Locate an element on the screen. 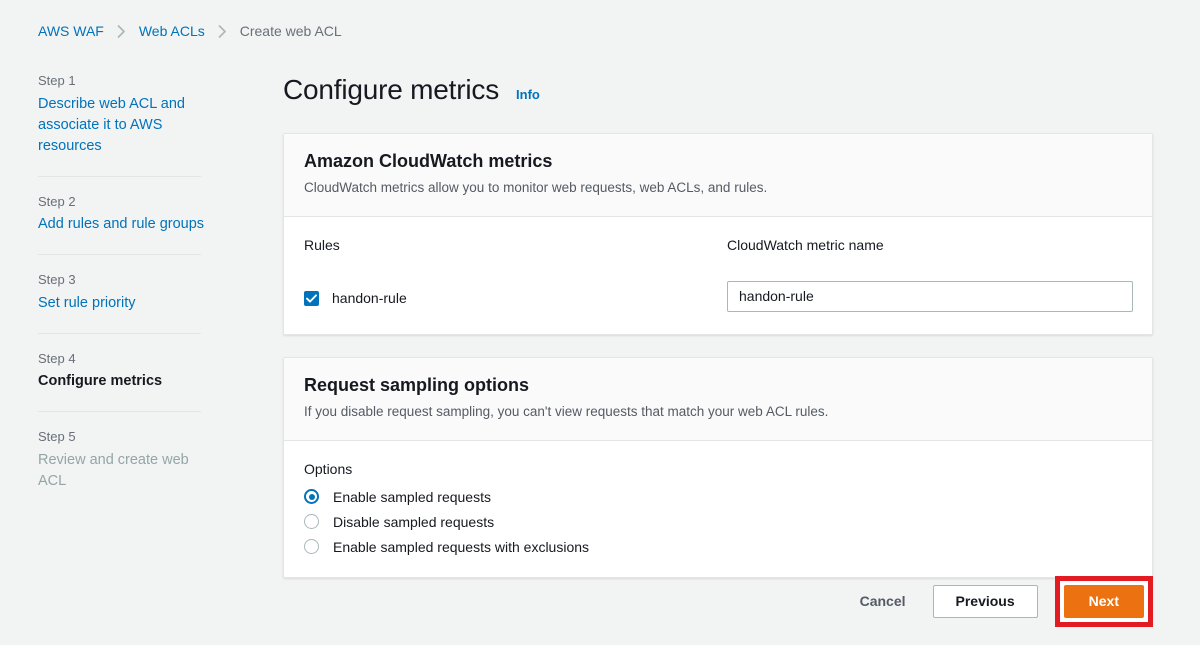 The width and height of the screenshot is (1200, 645). radio-enable-sampled-requests-with-exclusions: Enable sampled requests with exclusions is located at coordinates (718, 547).